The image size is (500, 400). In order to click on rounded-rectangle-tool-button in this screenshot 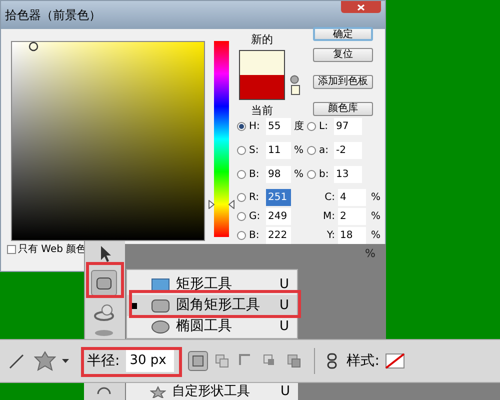, I will do `click(104, 283)`.